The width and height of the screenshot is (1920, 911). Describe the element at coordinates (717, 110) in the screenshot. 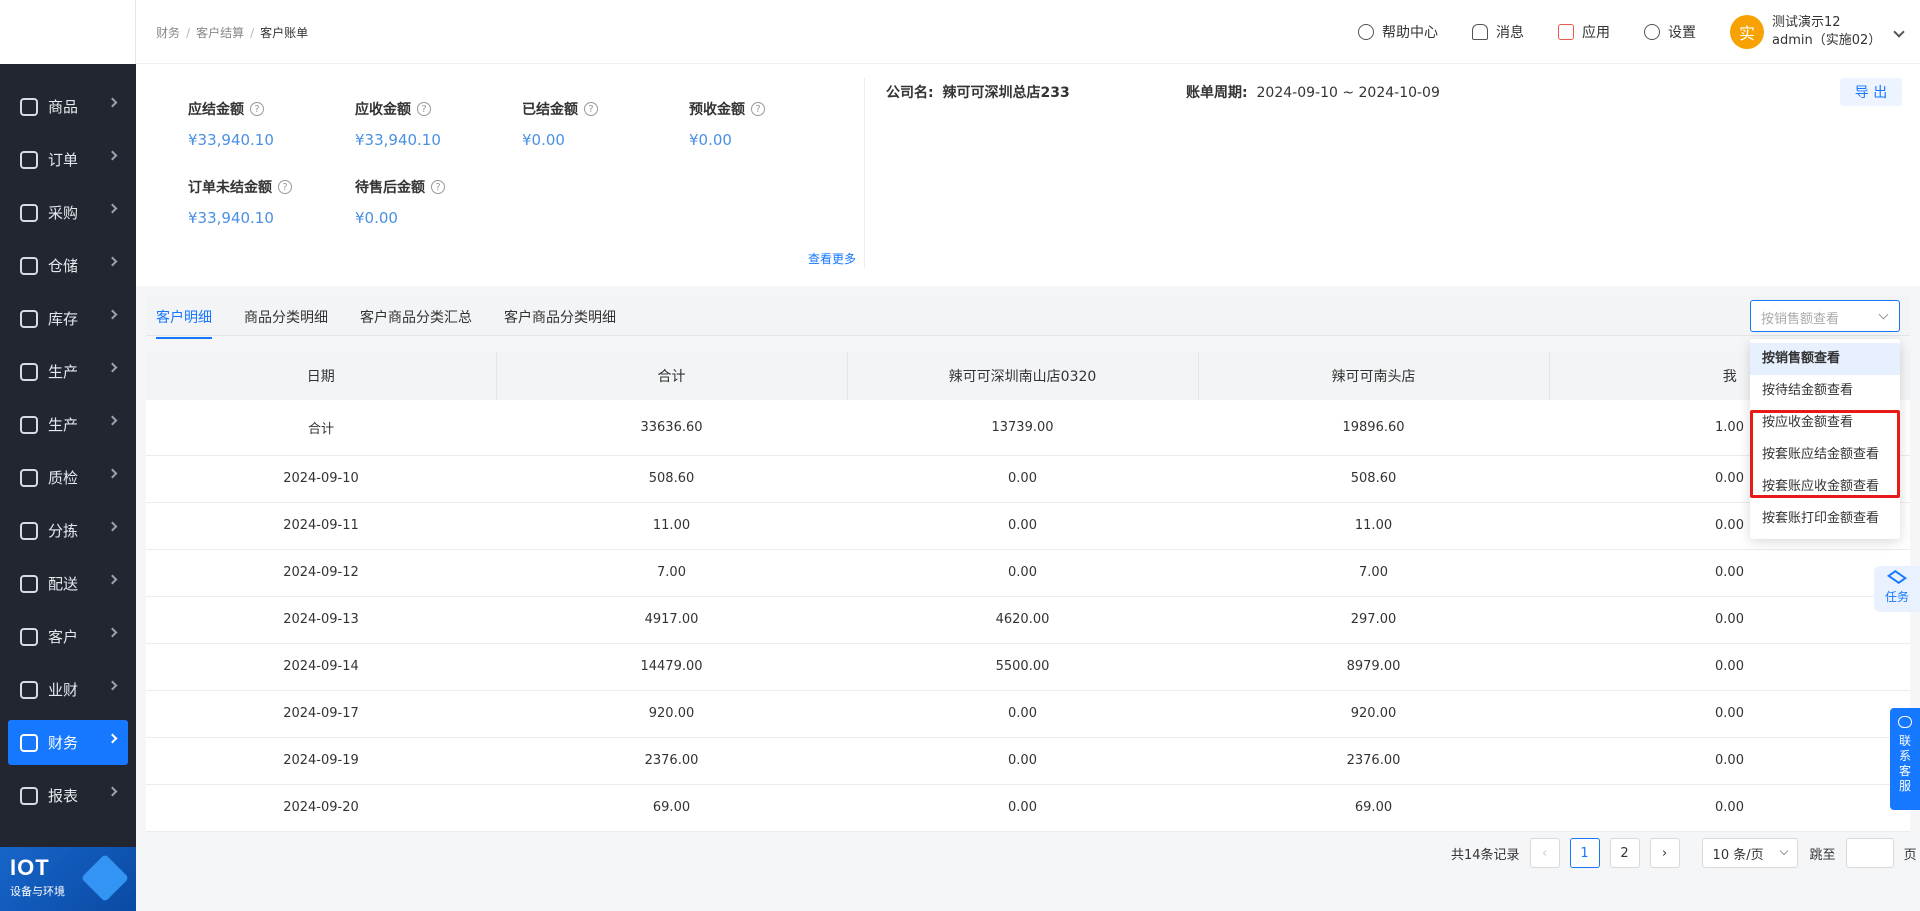

I see `metric-label: 预收金额` at that location.